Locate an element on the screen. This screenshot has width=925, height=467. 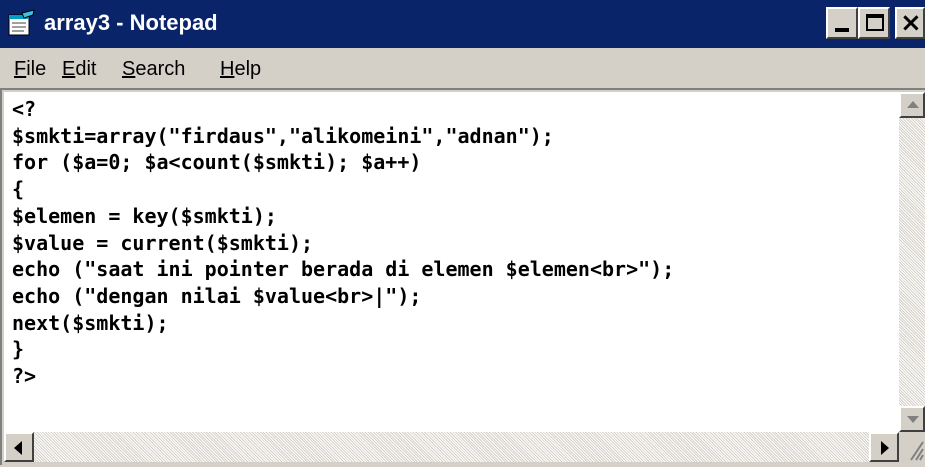
scroll-up-button is located at coordinates (912, 105).